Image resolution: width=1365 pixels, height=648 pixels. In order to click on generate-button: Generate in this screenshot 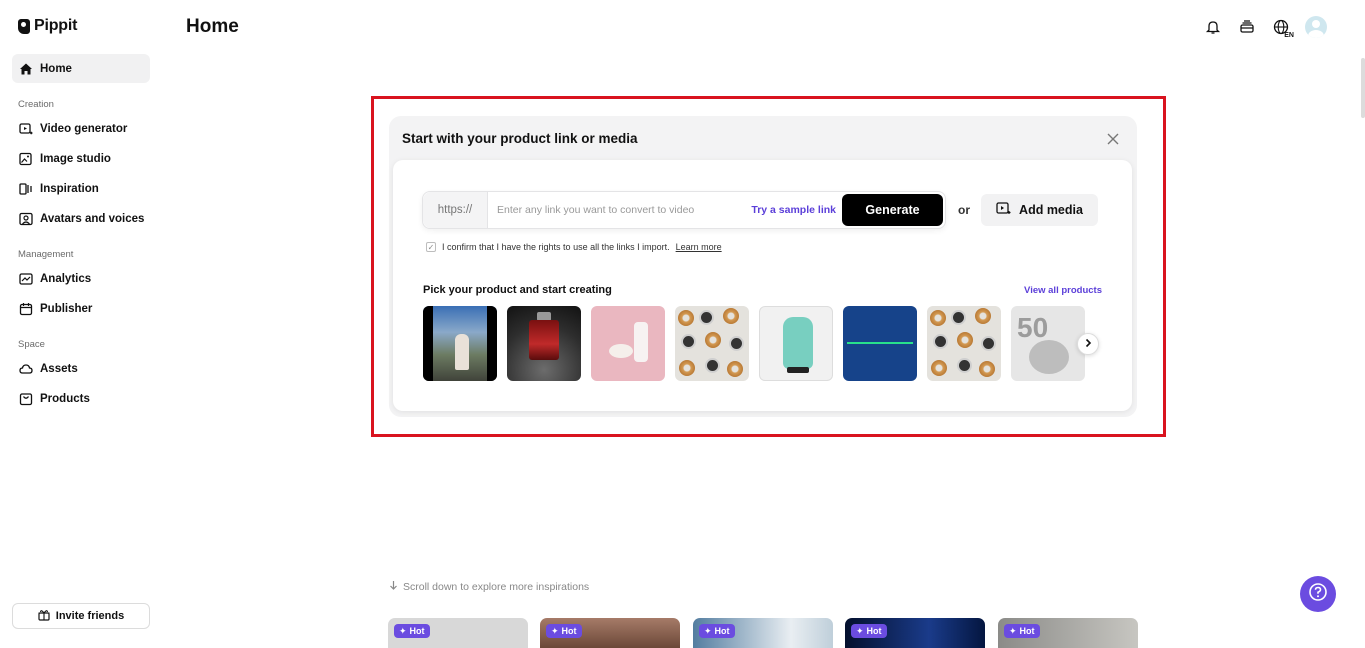, I will do `click(892, 210)`.